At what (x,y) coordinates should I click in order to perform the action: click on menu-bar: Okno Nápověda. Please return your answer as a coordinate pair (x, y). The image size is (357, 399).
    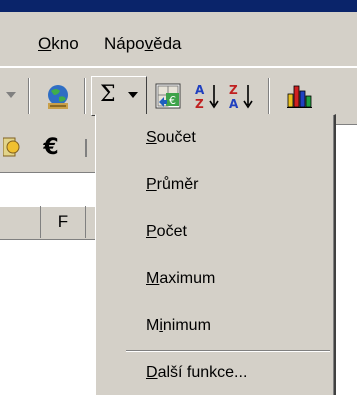
    Looking at the image, I should click on (178, 39).